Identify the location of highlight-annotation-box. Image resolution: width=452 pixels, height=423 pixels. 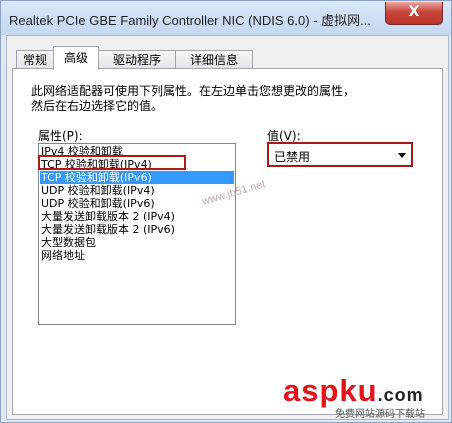
(112, 162).